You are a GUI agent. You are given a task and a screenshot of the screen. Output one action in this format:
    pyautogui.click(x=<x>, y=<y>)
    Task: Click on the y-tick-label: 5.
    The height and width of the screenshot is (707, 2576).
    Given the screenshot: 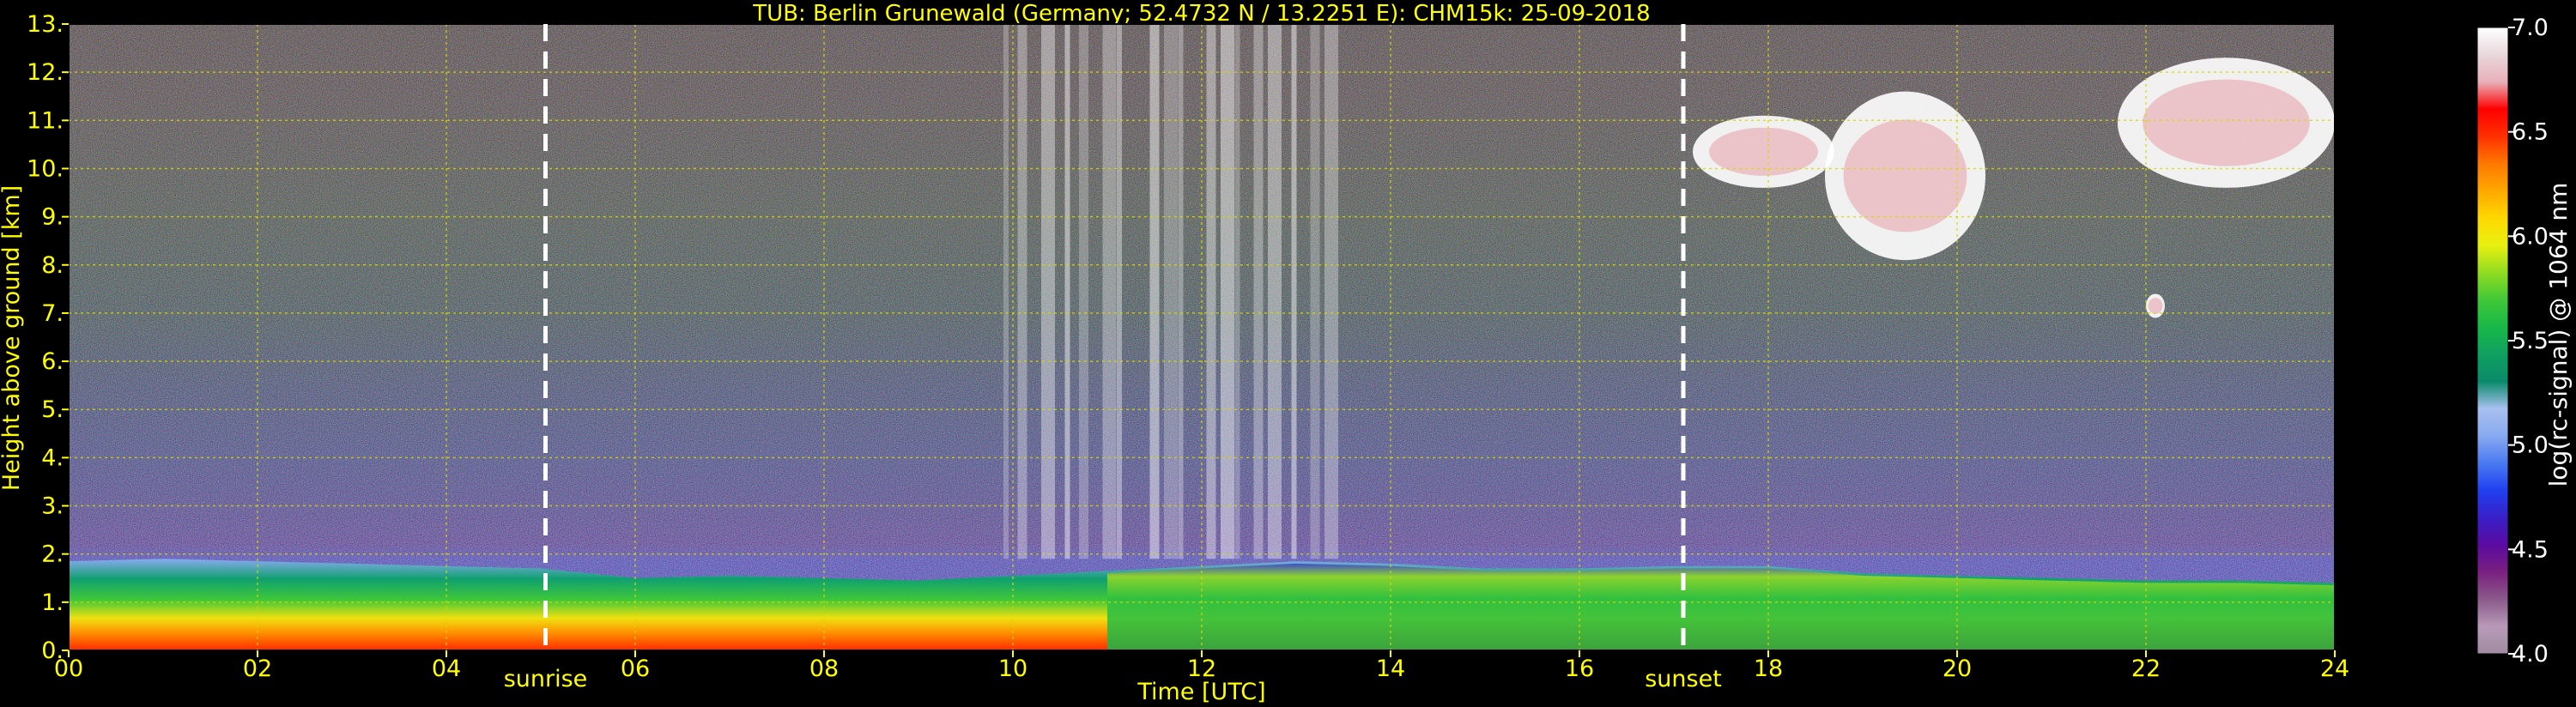 What is the action you would take?
    pyautogui.click(x=52, y=409)
    